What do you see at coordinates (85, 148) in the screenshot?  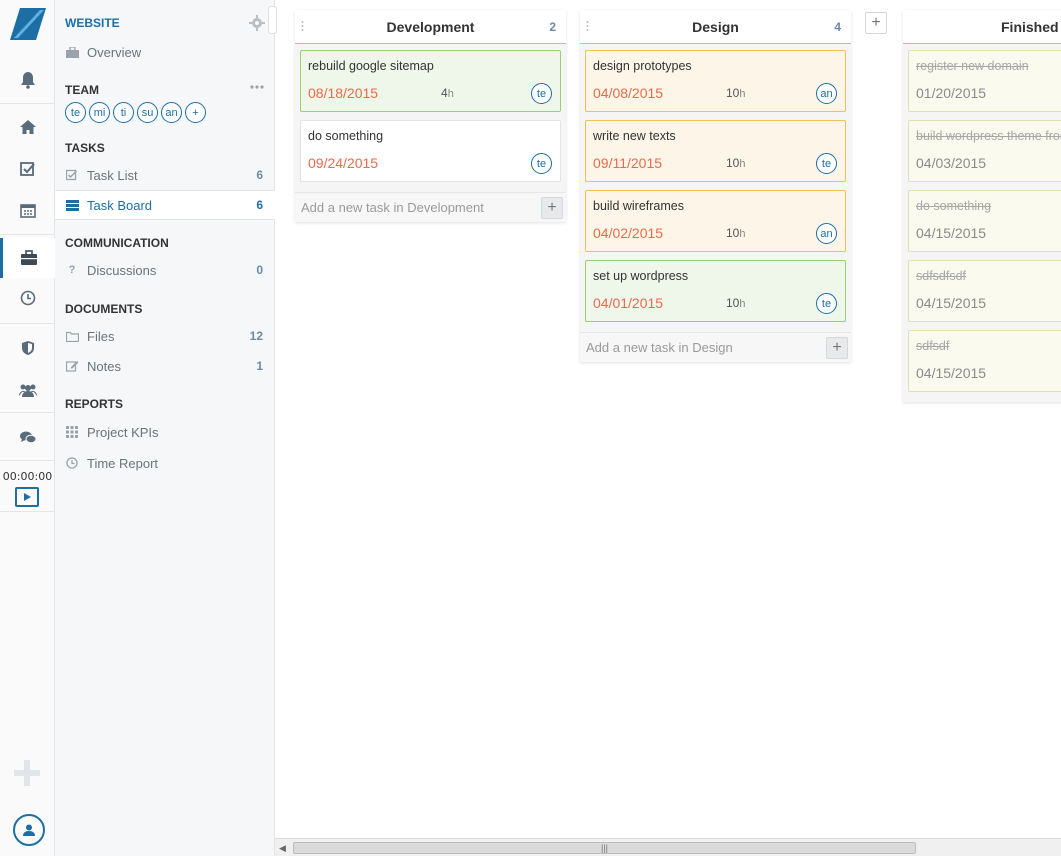 I see `tasks-header: TASKS` at bounding box center [85, 148].